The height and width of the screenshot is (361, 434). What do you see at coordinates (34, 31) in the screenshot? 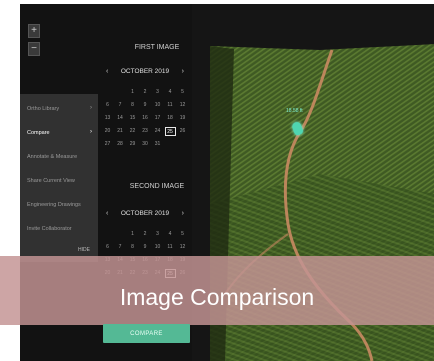
I see `zoom-in-button: +` at bounding box center [34, 31].